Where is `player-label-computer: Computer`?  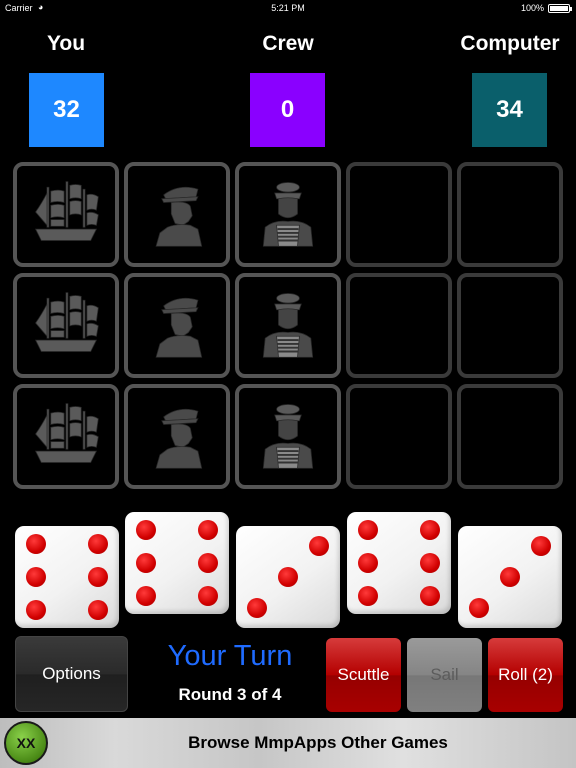 player-label-computer: Computer is located at coordinates (510, 43).